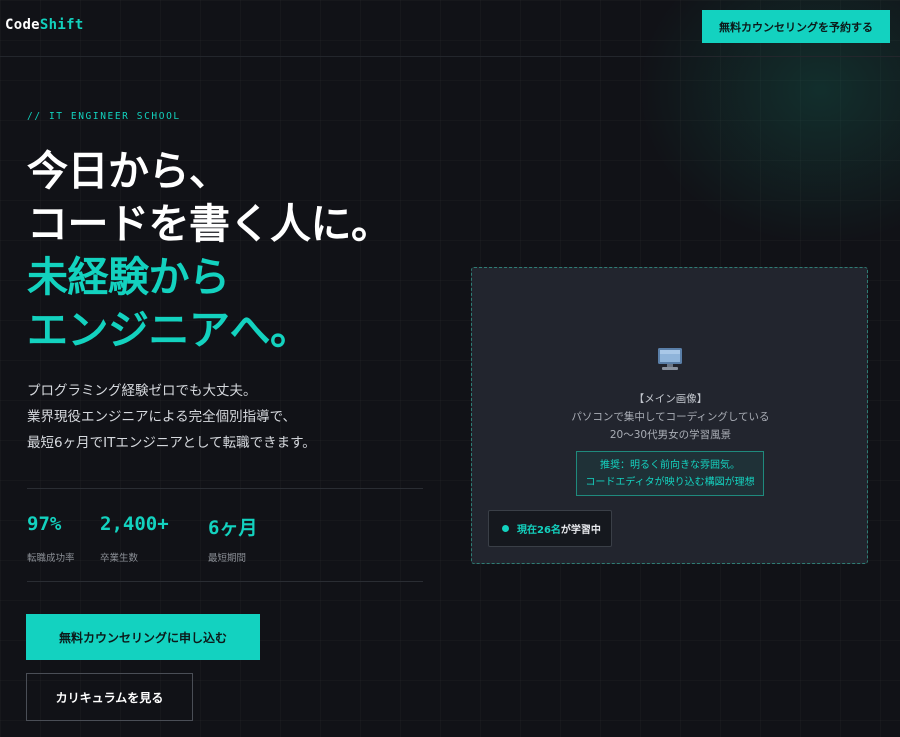 Image resolution: width=900 pixels, height=737 pixels. I want to click on lead-line-1: プログラミング経験ゼロでも大丈夫。, so click(142, 391).